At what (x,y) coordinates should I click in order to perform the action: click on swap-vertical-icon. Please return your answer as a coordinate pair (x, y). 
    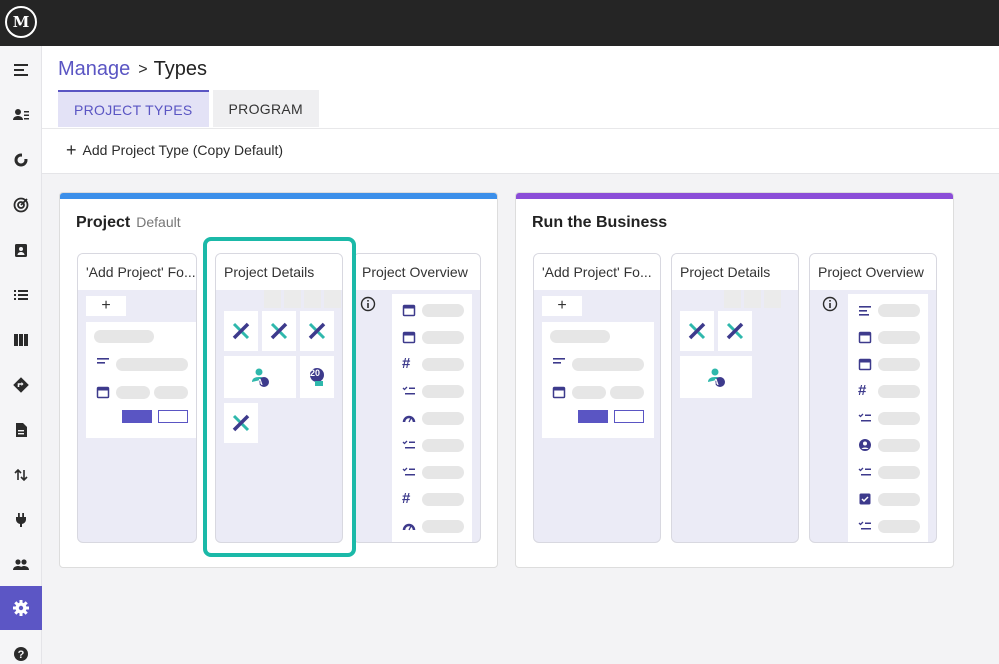
    Looking at the image, I should click on (21, 475).